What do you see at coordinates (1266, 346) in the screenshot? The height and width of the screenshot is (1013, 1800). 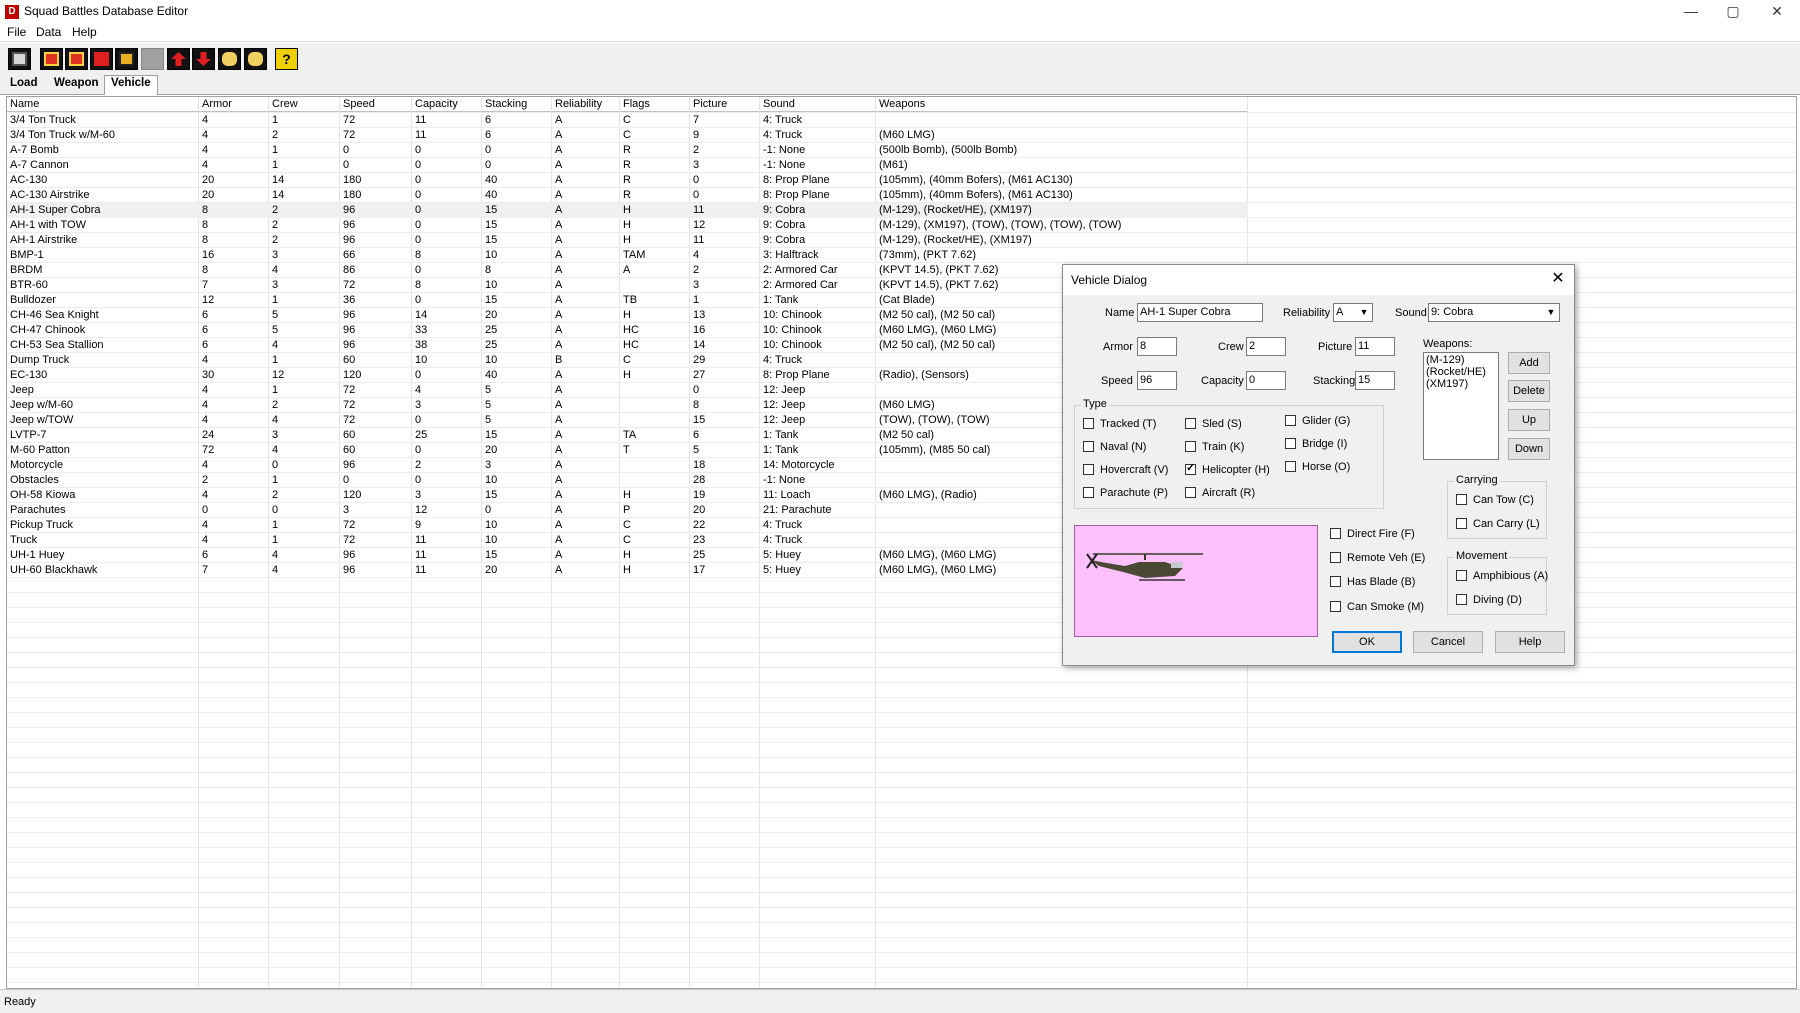 I see `crew-field: 2` at bounding box center [1266, 346].